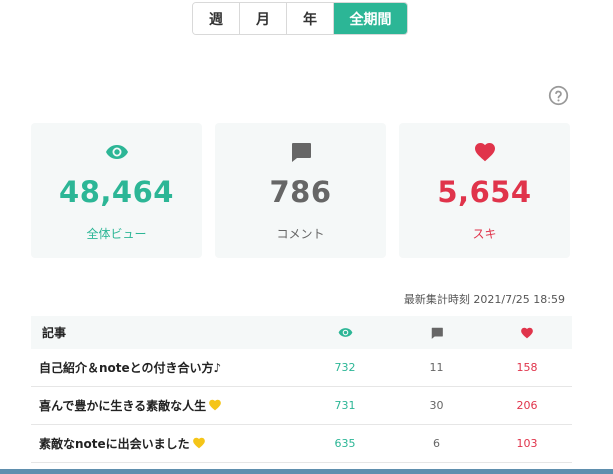 The image size is (613, 474). I want to click on table-row: 喜んで豊かに生きる素敵な人生 731 30 206, so click(301, 406).